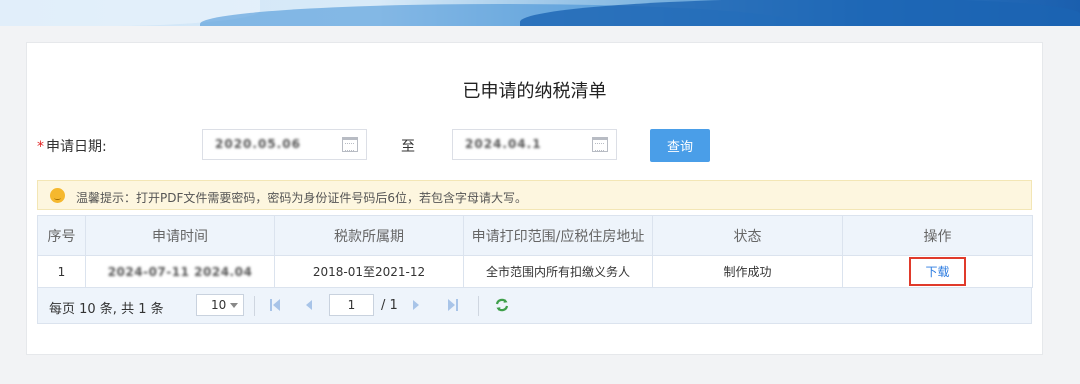 The width and height of the screenshot is (1080, 384). Describe the element at coordinates (389, 305) in the screenshot. I see `page-total: / 1` at that location.